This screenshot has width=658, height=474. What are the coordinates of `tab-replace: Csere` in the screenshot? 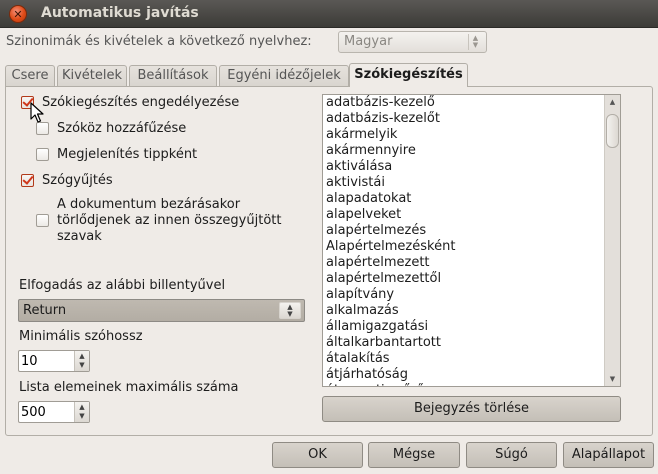 It's located at (30, 75).